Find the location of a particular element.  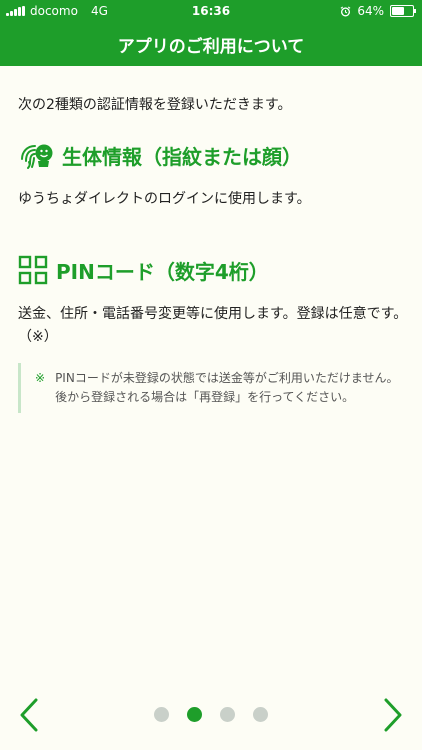

pin-grid-icon is located at coordinates (33, 270).